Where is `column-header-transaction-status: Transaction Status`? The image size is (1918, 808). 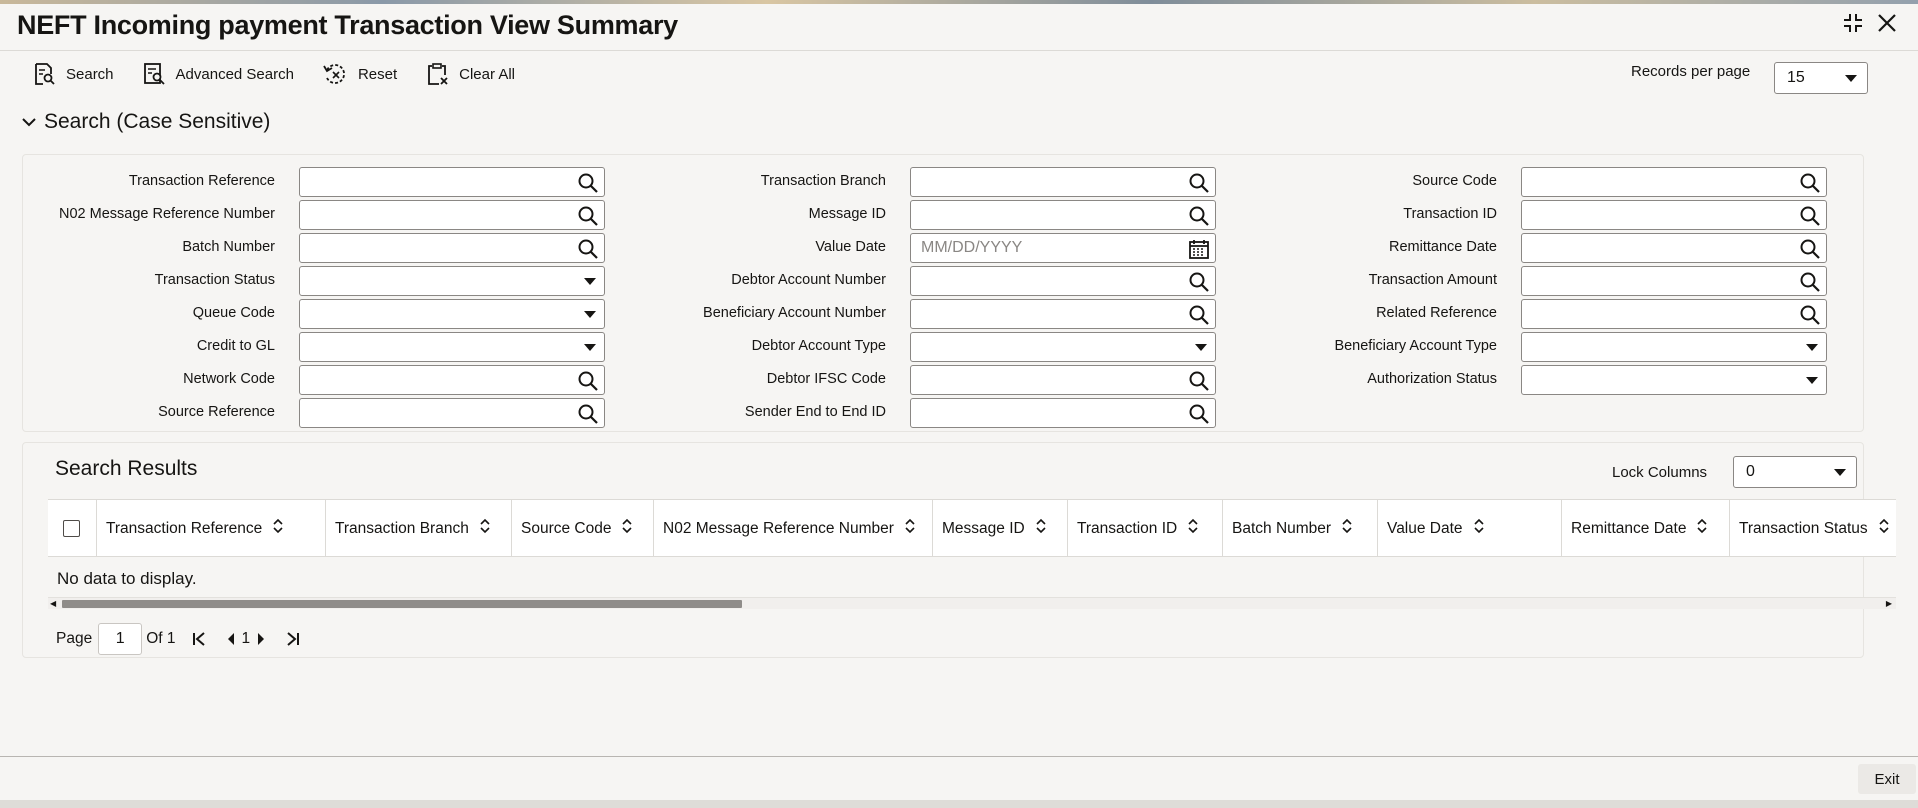
column-header-transaction-status: Transaction Status is located at coordinates (1812, 528).